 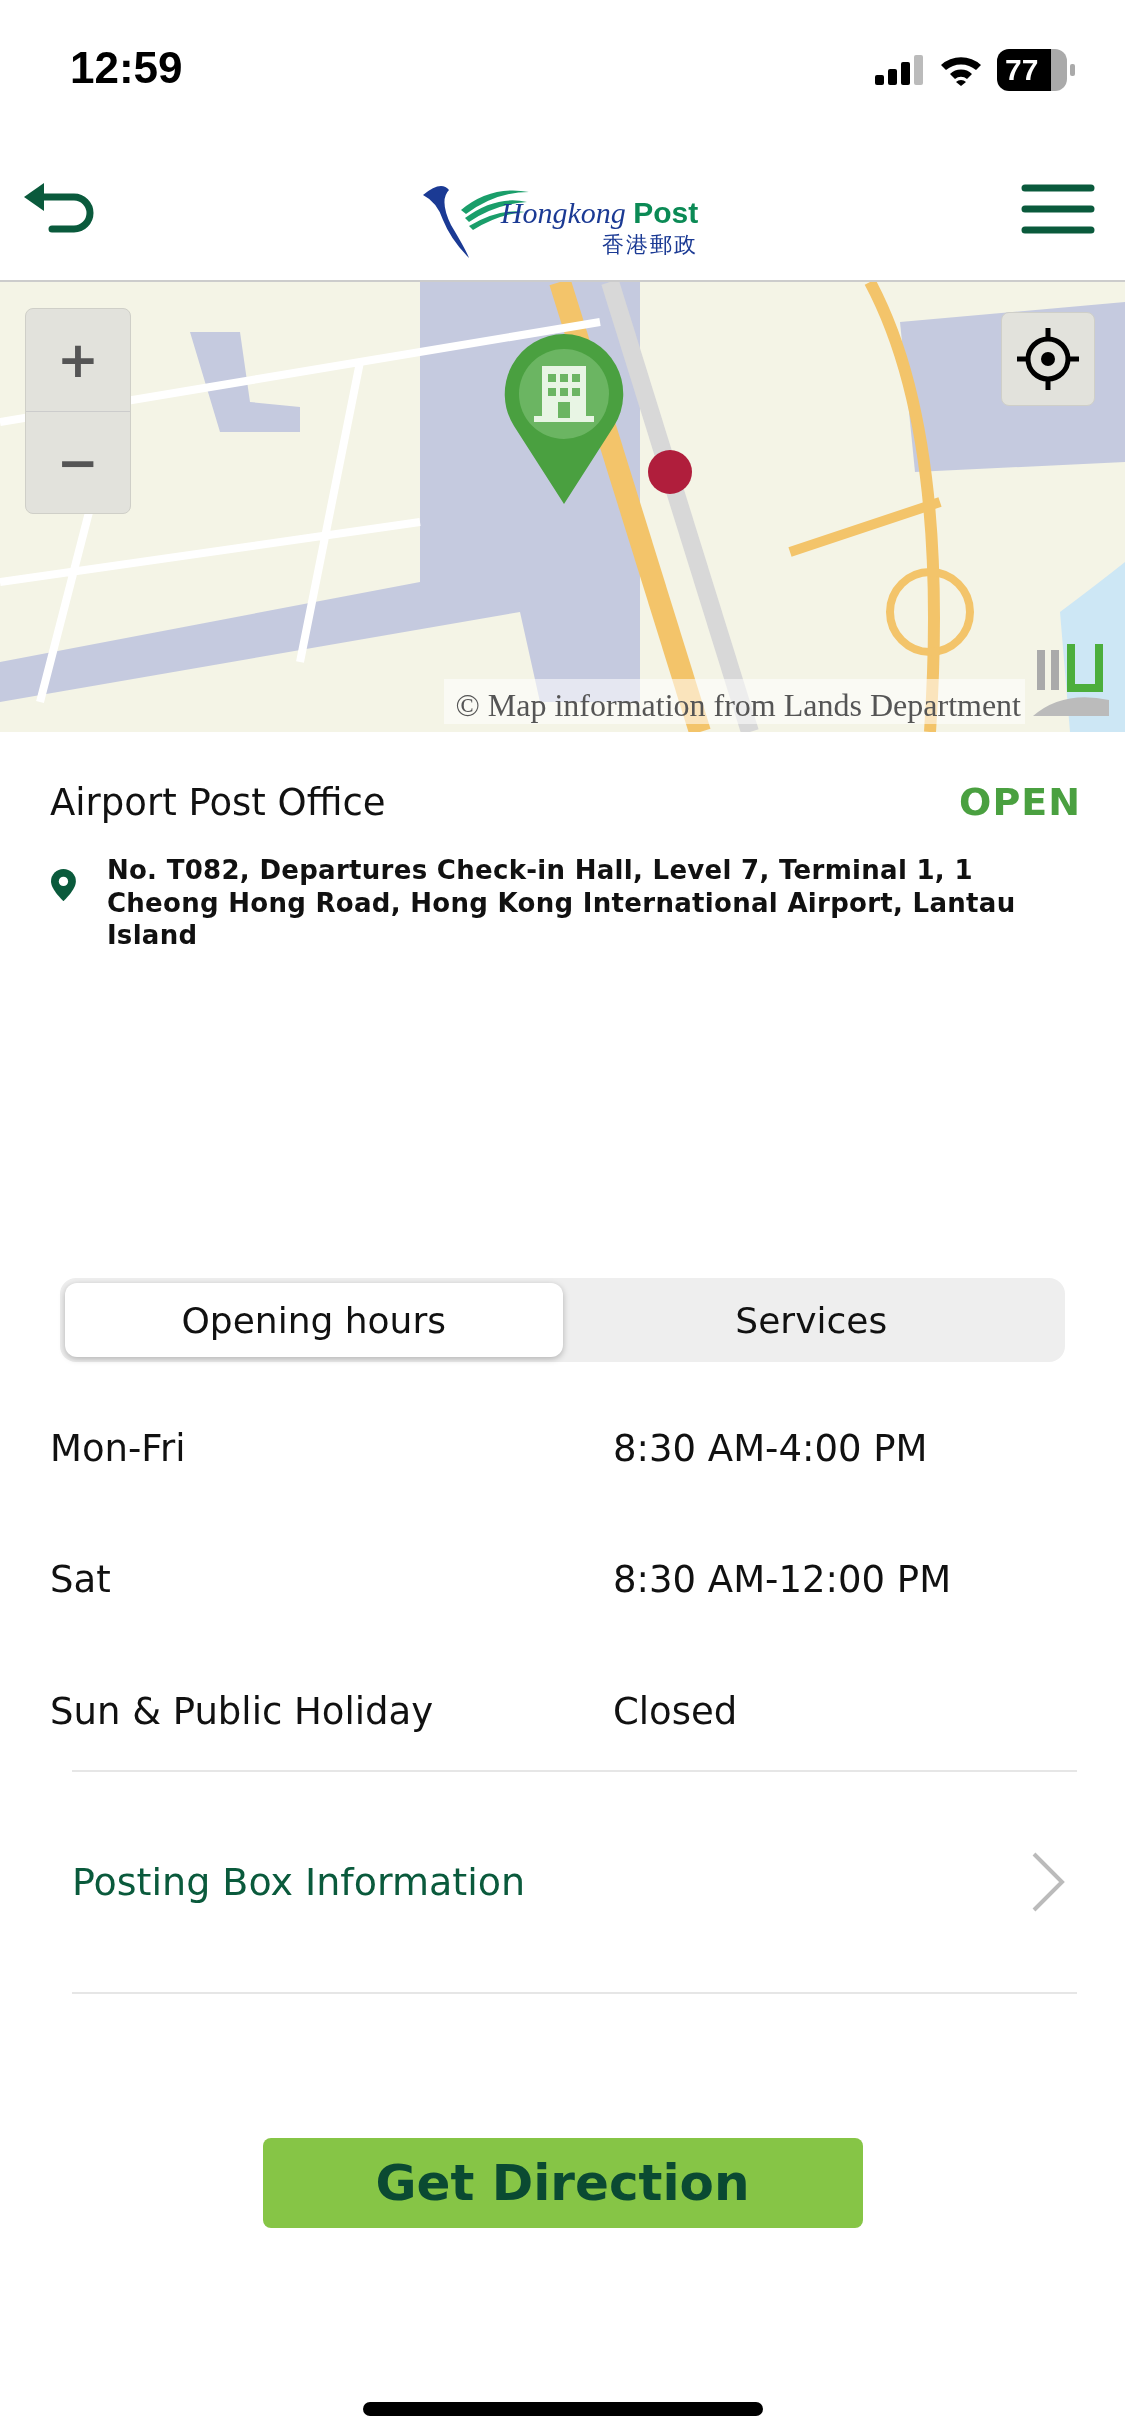 I want to click on day-label: Sat, so click(x=81, y=1580).